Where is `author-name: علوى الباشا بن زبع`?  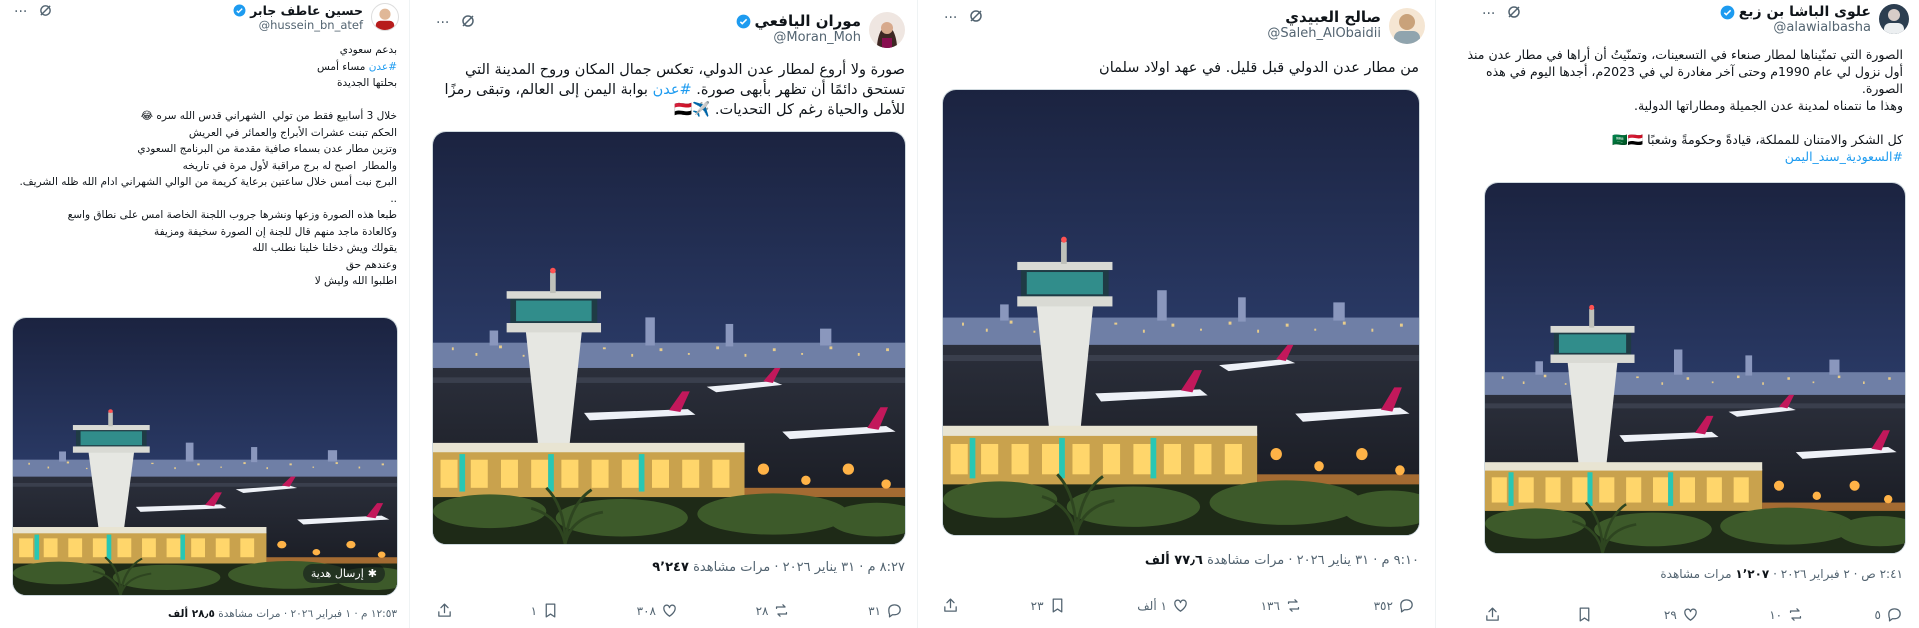 author-name: علوى الباشا بن زبع is located at coordinates (1805, 12).